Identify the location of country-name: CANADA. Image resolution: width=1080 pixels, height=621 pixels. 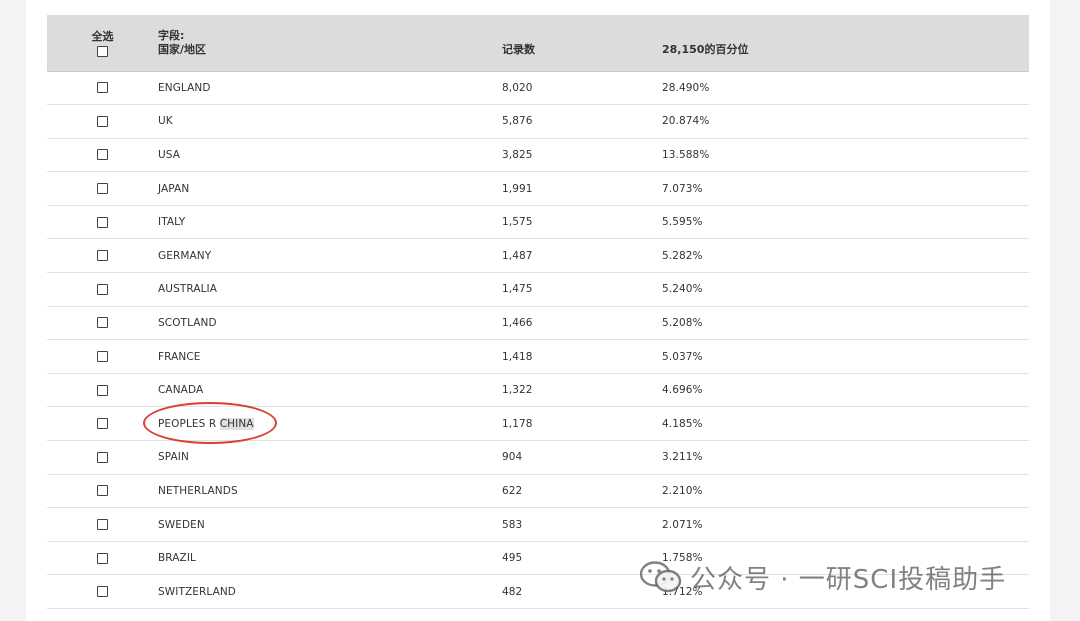
(330, 390).